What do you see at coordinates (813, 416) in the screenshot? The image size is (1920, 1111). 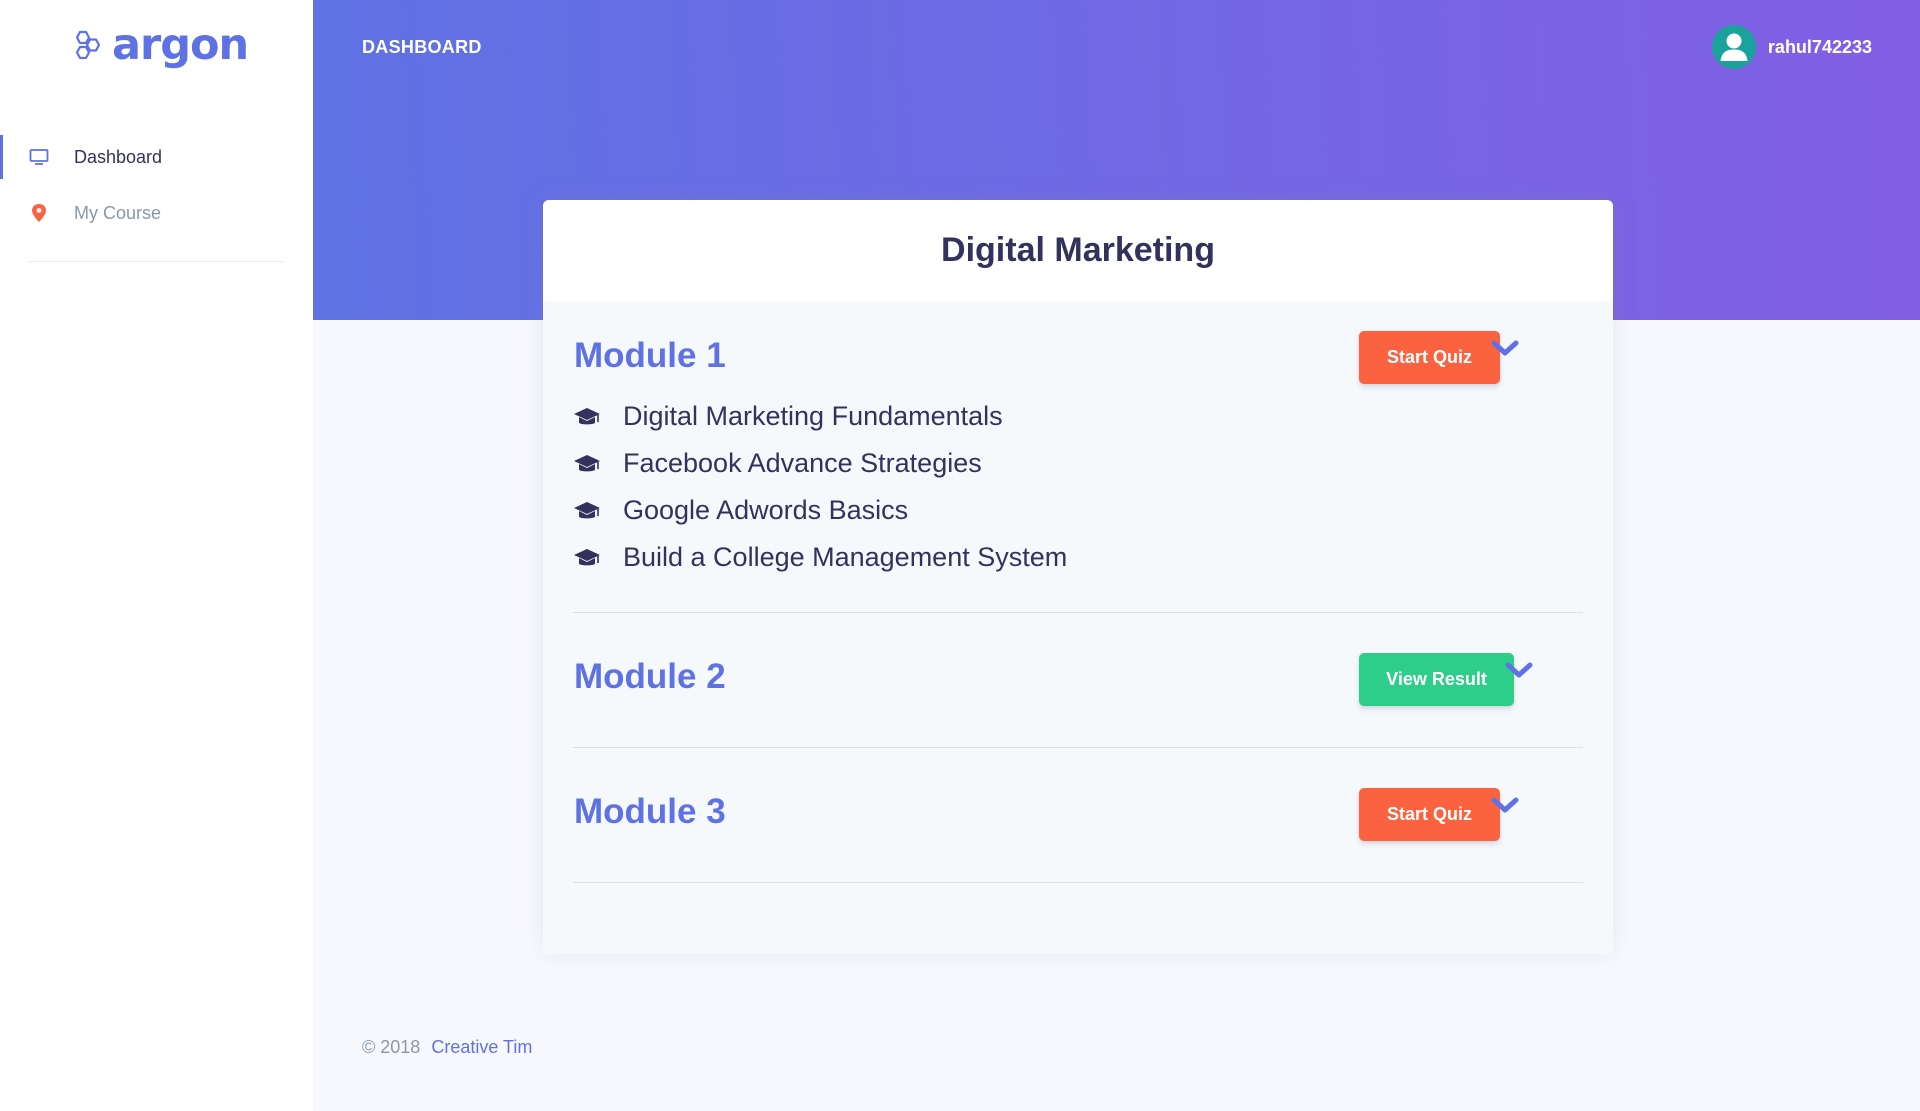 I see `topic-label: Digital Marketing Fundamentals` at bounding box center [813, 416].